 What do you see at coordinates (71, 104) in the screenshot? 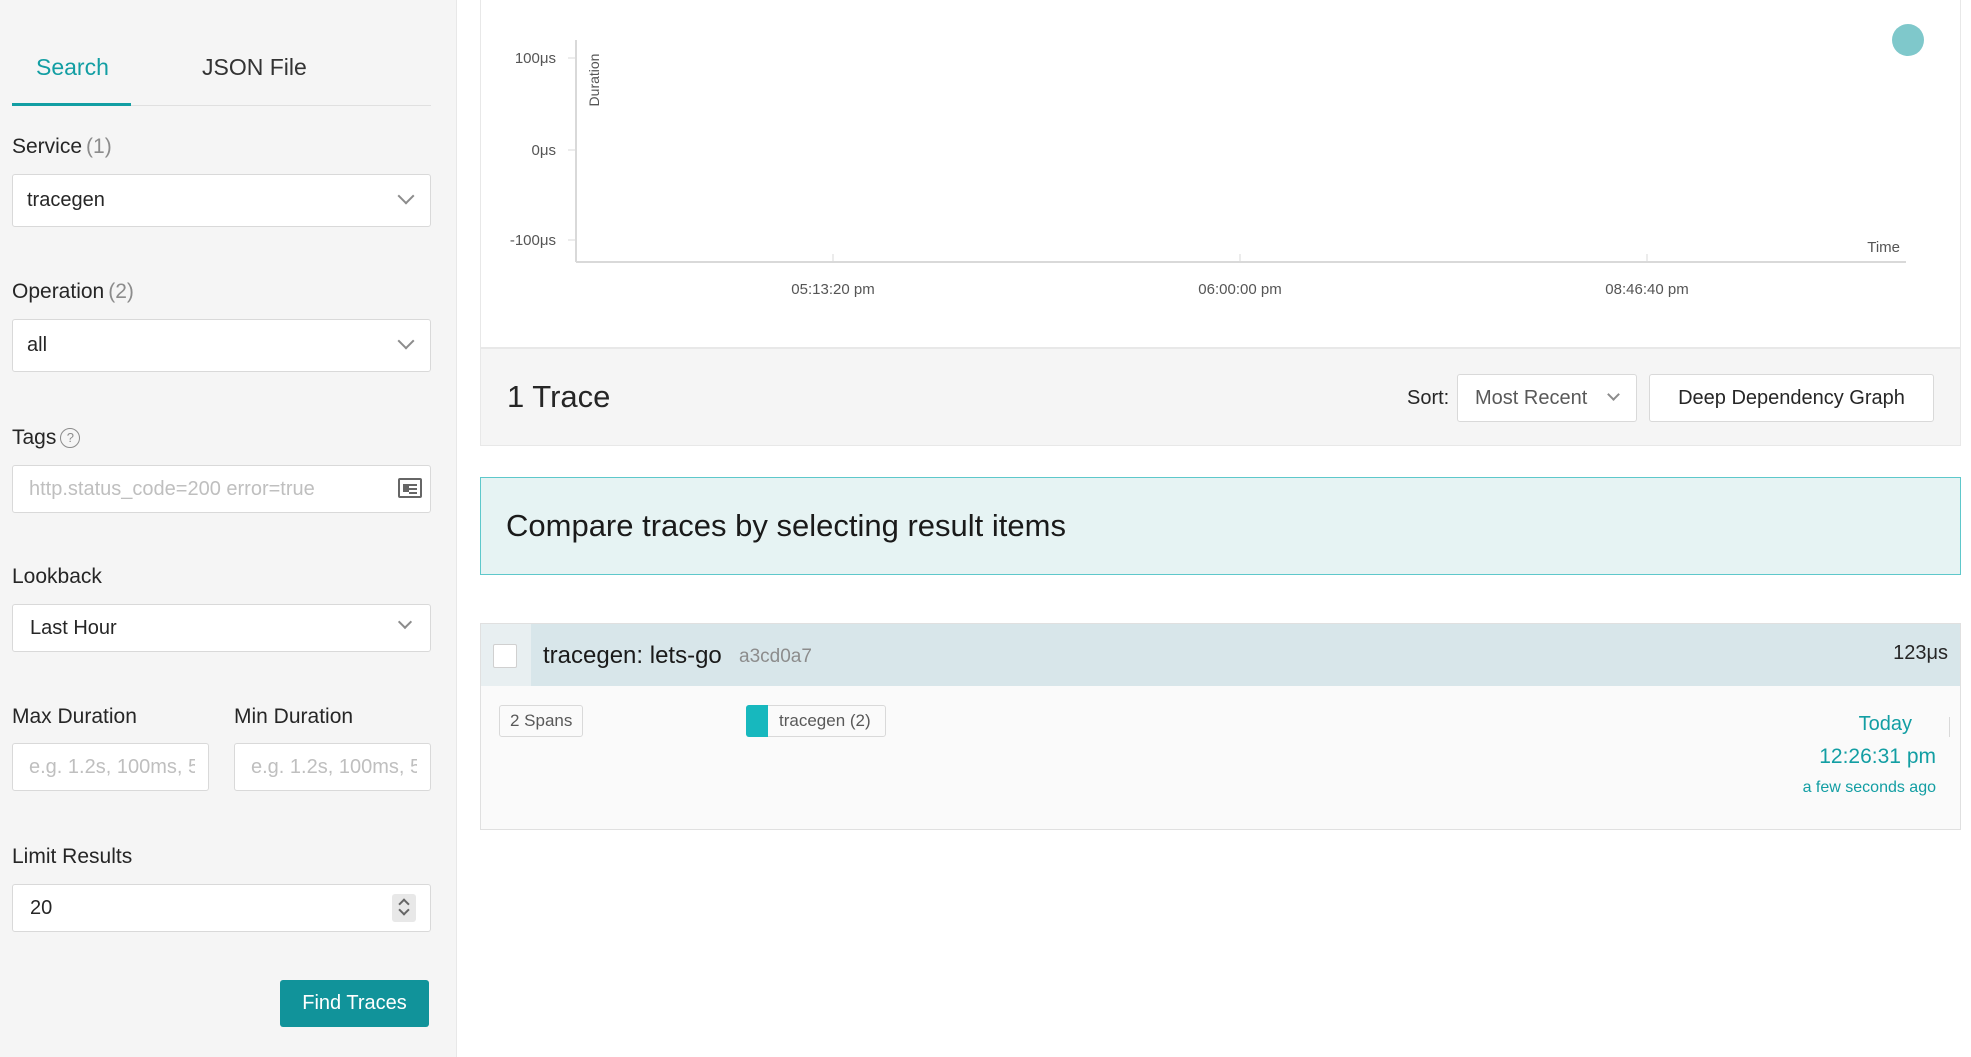
I see `active-tab-indicator` at bounding box center [71, 104].